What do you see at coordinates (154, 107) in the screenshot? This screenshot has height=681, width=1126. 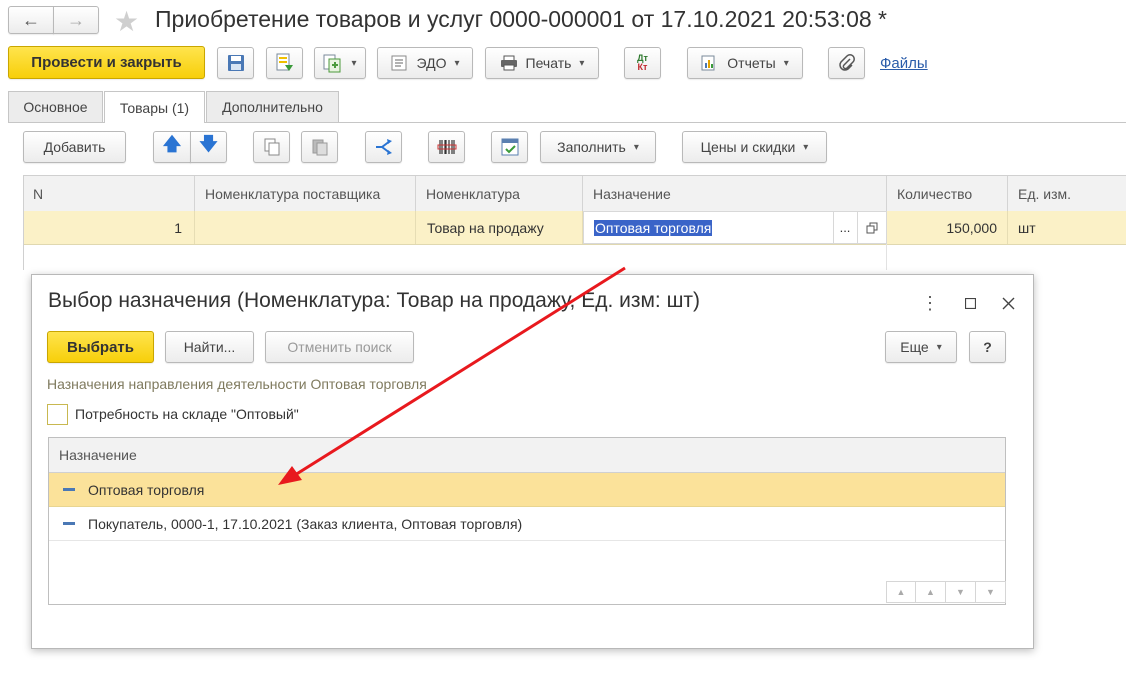 I see `tab-goods: Товары (1)` at bounding box center [154, 107].